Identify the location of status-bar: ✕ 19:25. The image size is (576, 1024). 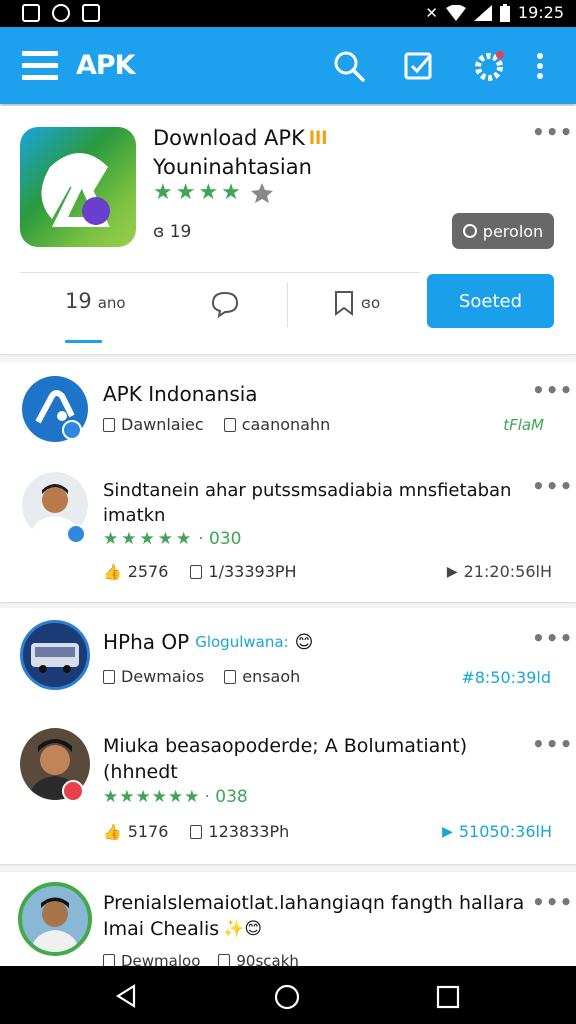
(288, 13).